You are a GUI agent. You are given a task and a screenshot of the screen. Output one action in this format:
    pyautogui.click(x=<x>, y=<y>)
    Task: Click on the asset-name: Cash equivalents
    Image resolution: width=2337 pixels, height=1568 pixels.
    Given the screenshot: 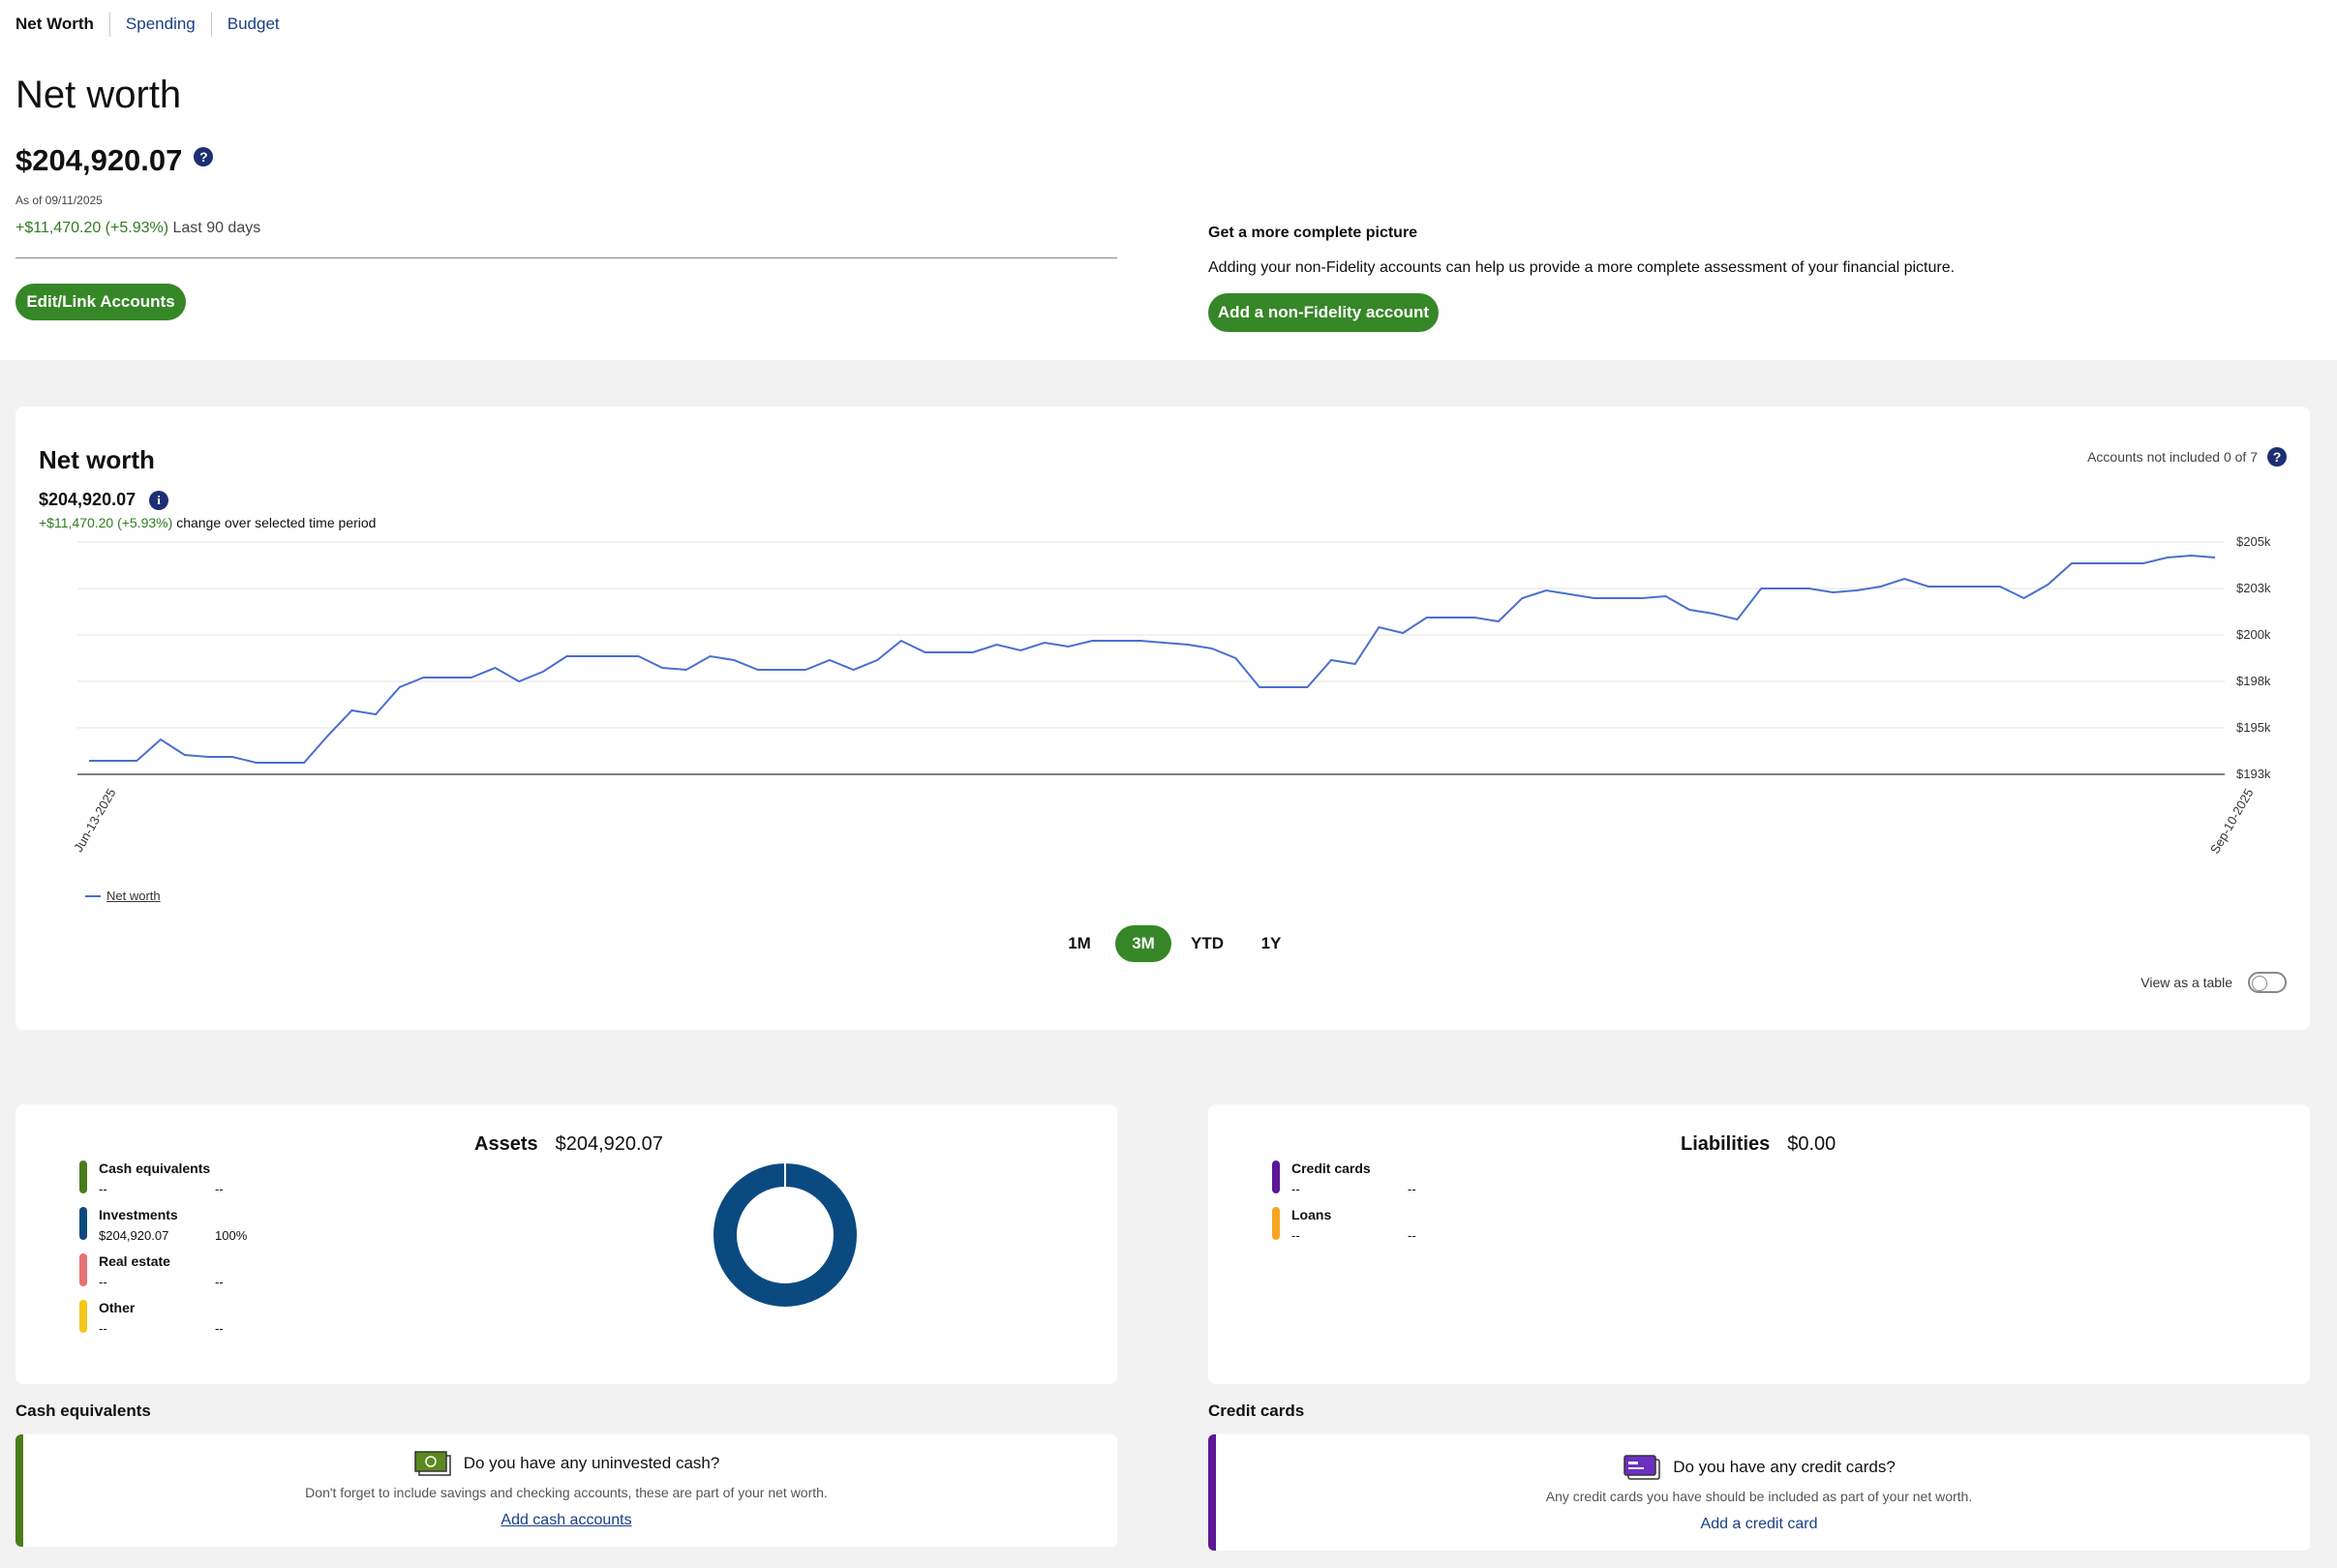 What is the action you would take?
    pyautogui.click(x=155, y=1168)
    